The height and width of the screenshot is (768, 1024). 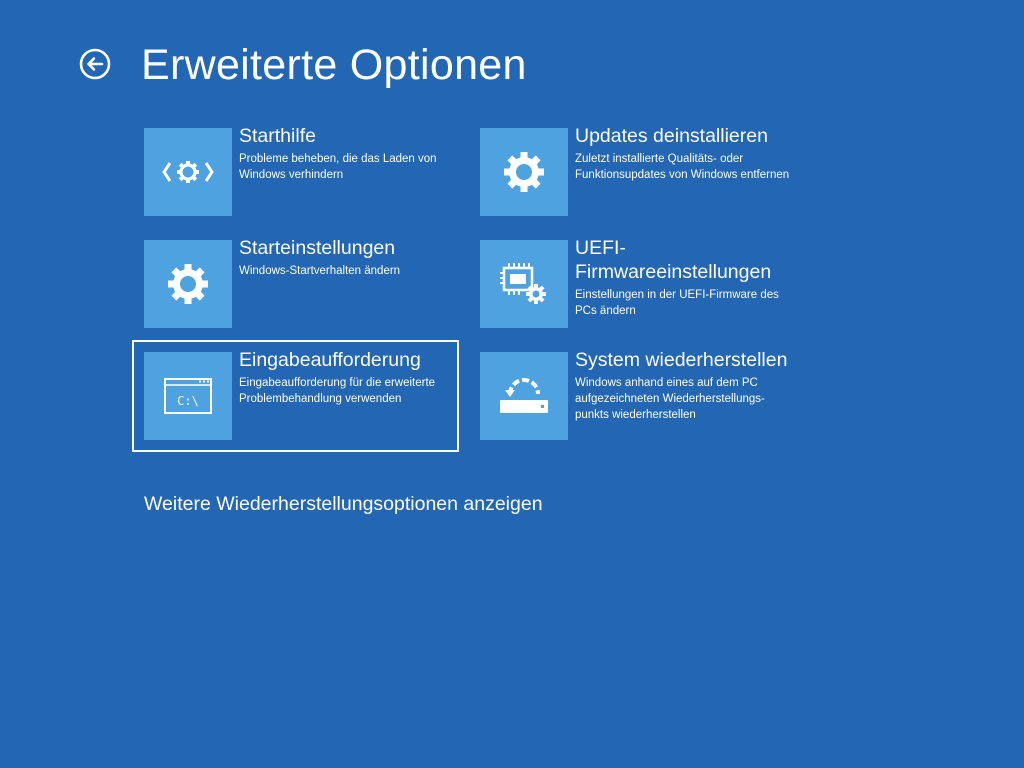 I want to click on command-prompt-icon: C:\, so click(x=188, y=396).